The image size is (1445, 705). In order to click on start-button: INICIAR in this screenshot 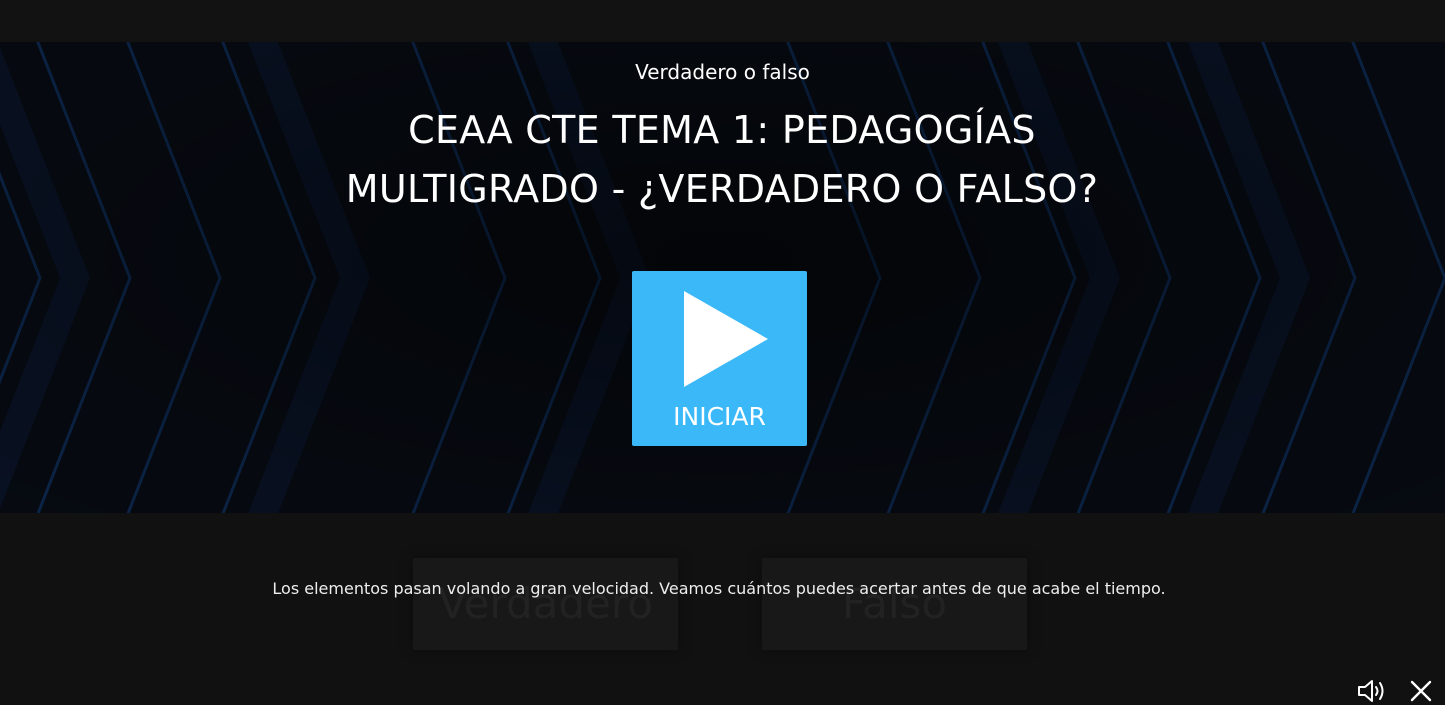, I will do `click(719, 358)`.